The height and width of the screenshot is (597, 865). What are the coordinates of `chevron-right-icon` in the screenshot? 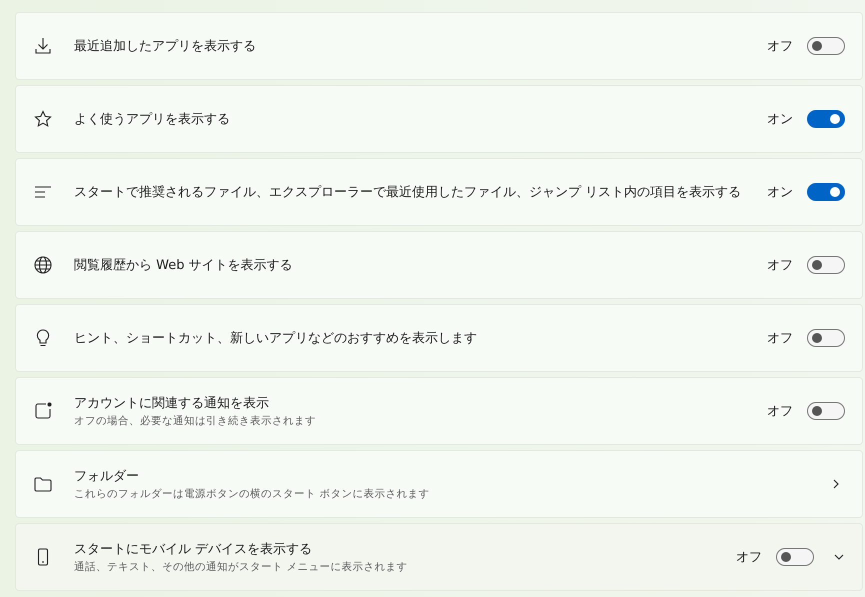 It's located at (836, 484).